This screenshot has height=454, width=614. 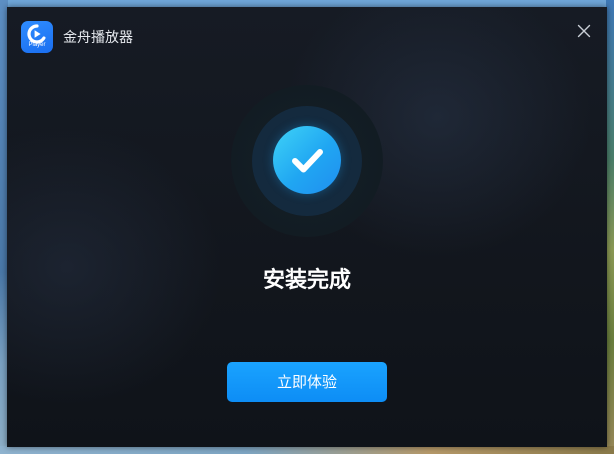 I want to click on success-badge, so click(x=307, y=160).